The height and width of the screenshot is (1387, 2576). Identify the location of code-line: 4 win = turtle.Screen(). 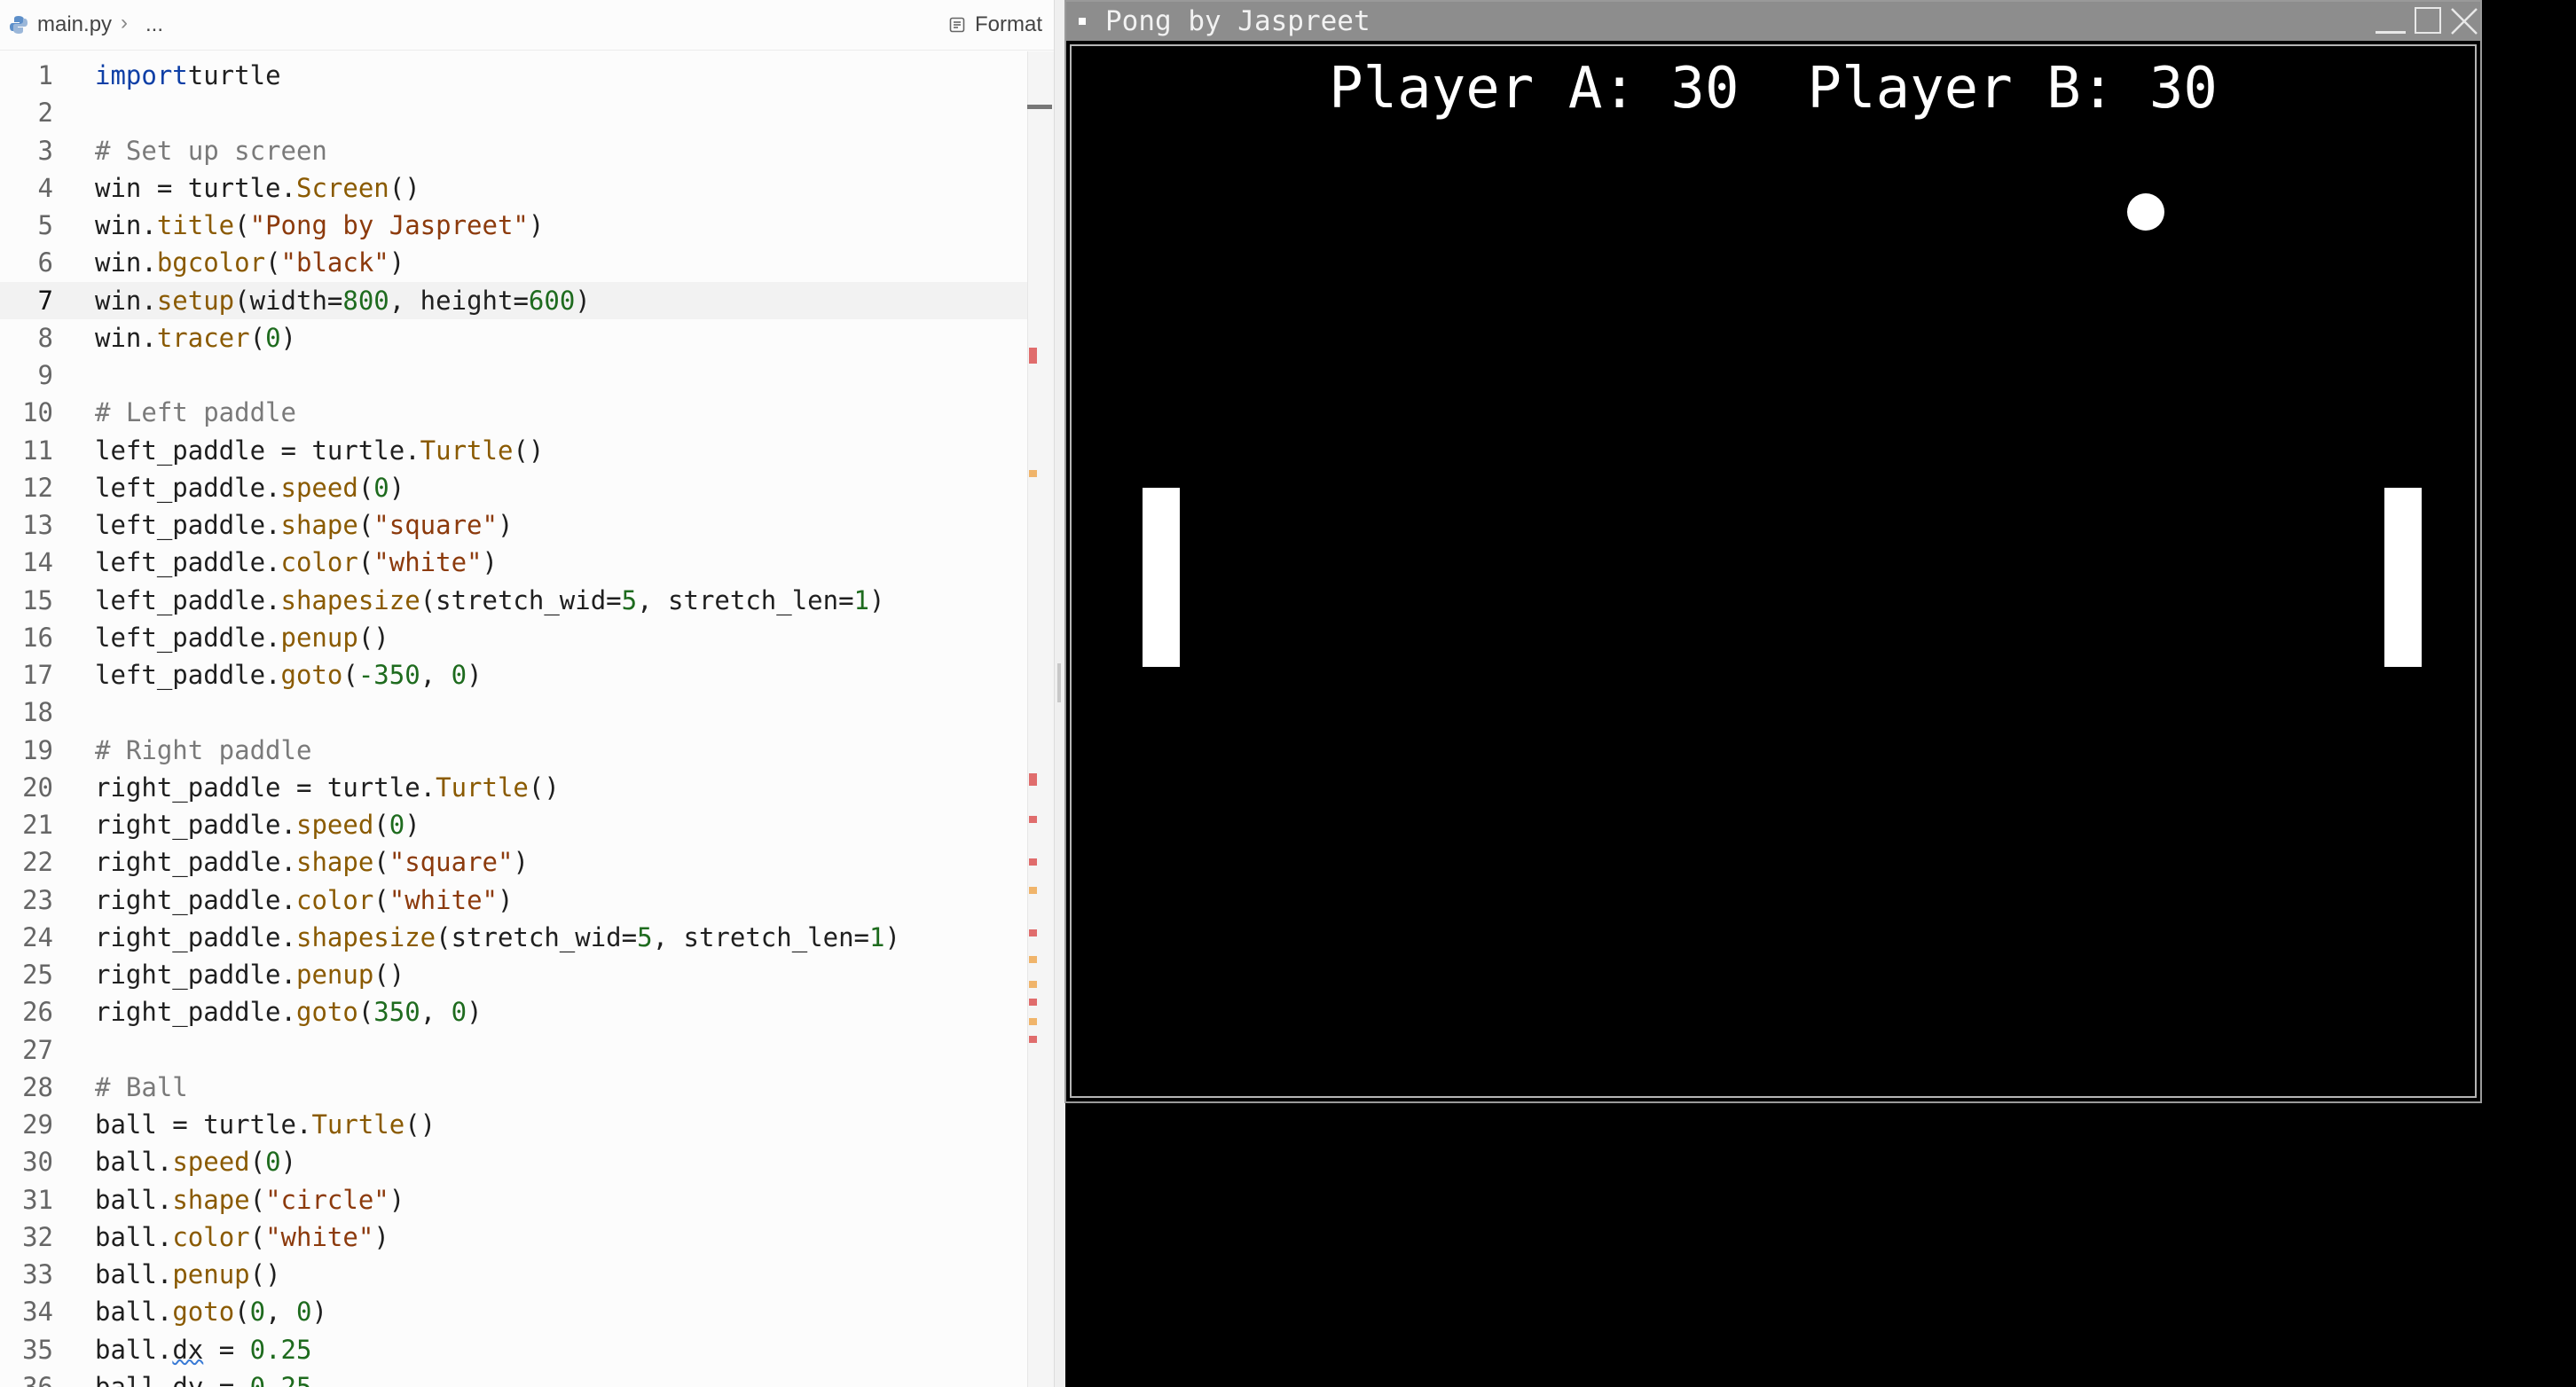
(513, 188).